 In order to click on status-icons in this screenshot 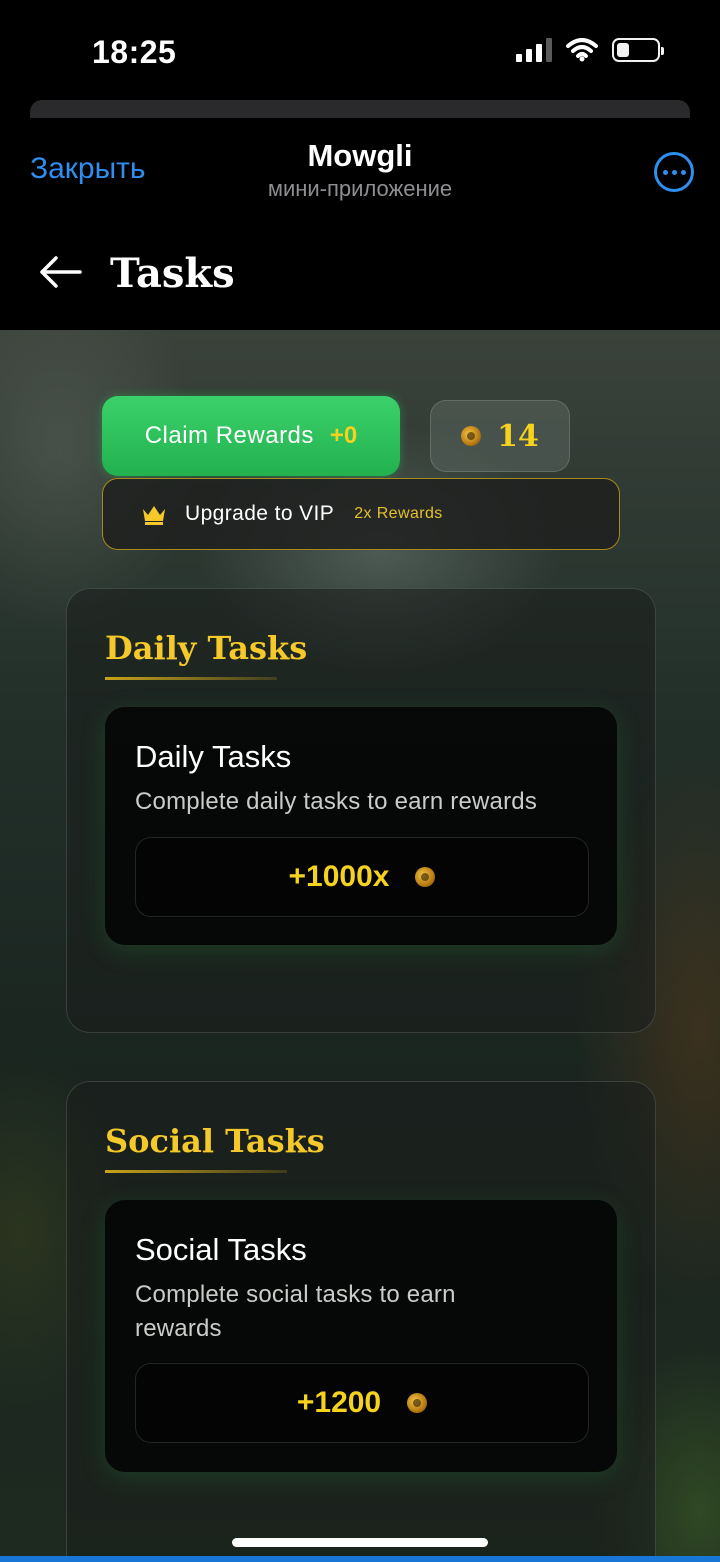, I will do `click(590, 50)`.